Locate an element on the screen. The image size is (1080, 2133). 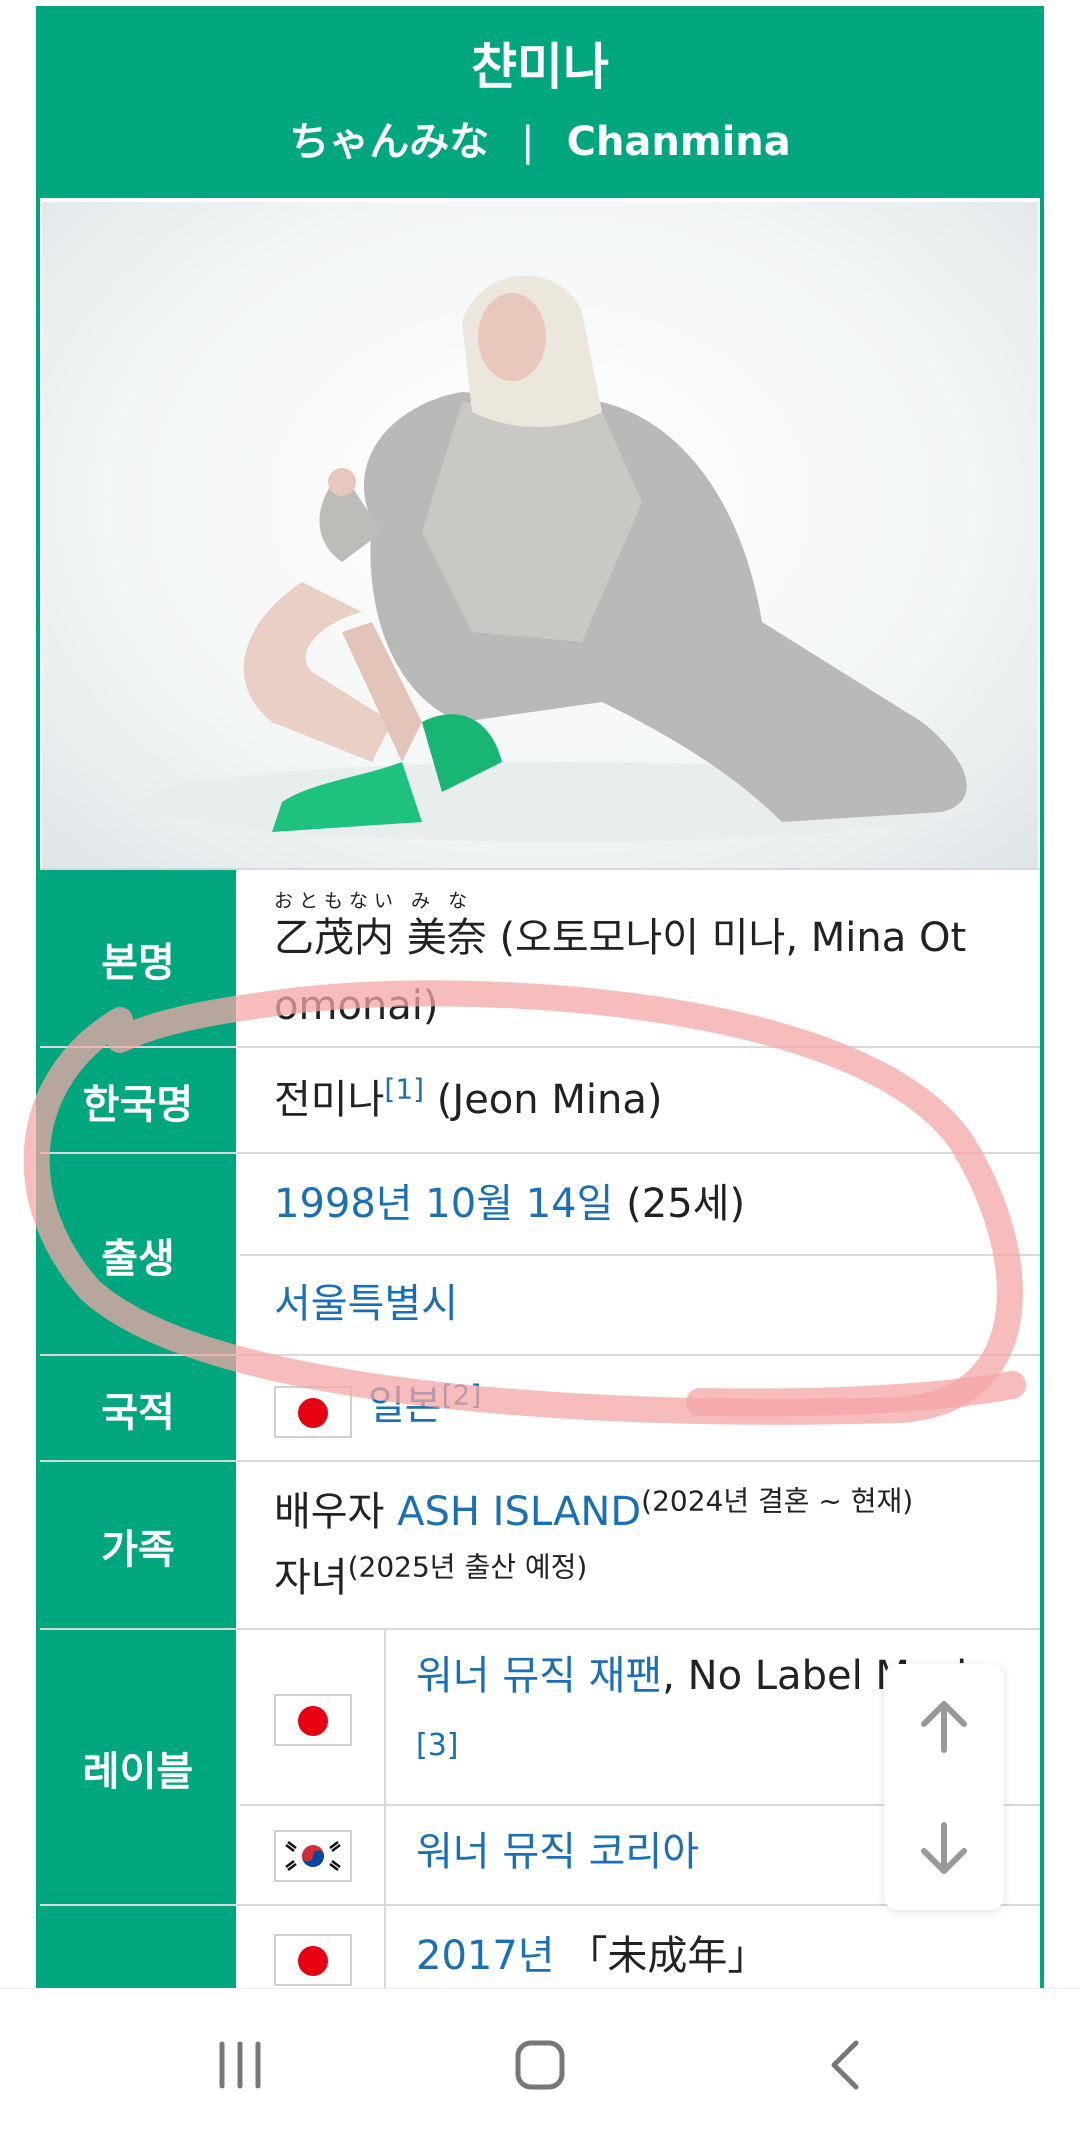
birth-place-link: 서울특별시 is located at coordinates (366, 1304).